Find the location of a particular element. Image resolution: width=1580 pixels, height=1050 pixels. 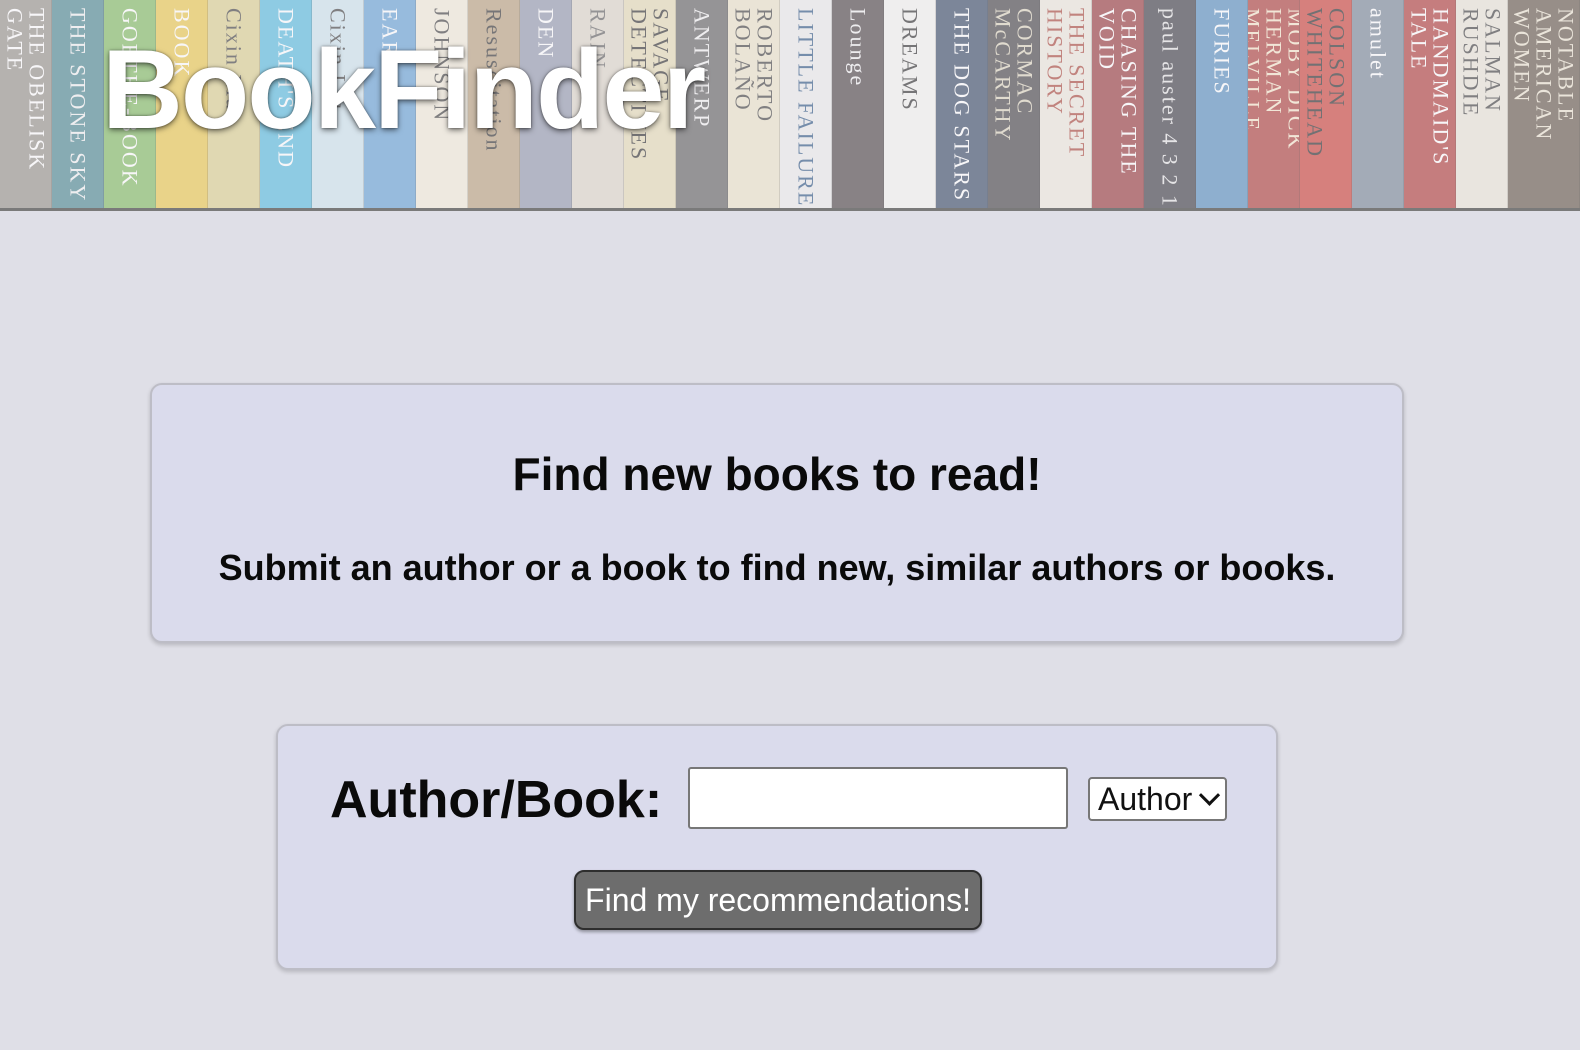

intro-heading: Find new books to read! is located at coordinates (777, 474).